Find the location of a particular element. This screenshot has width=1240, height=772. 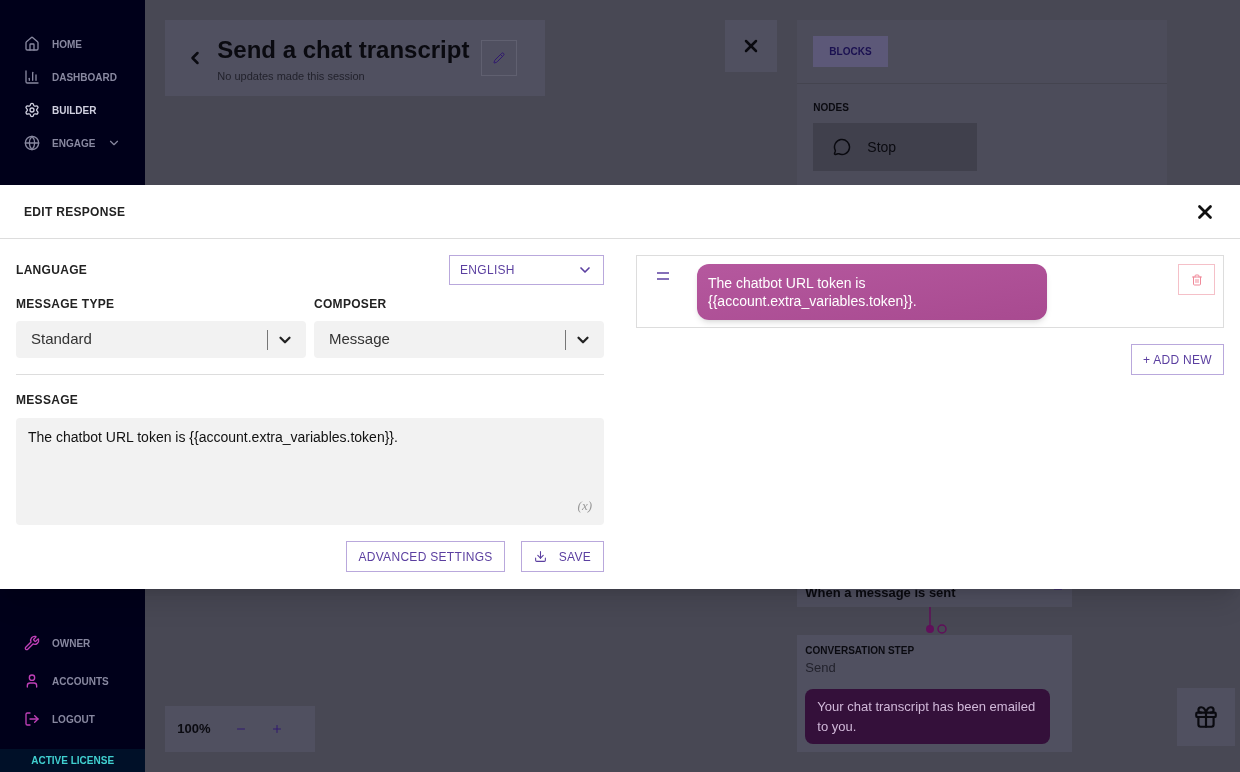

sidebar-item: LOGOUT is located at coordinates (73, 719).